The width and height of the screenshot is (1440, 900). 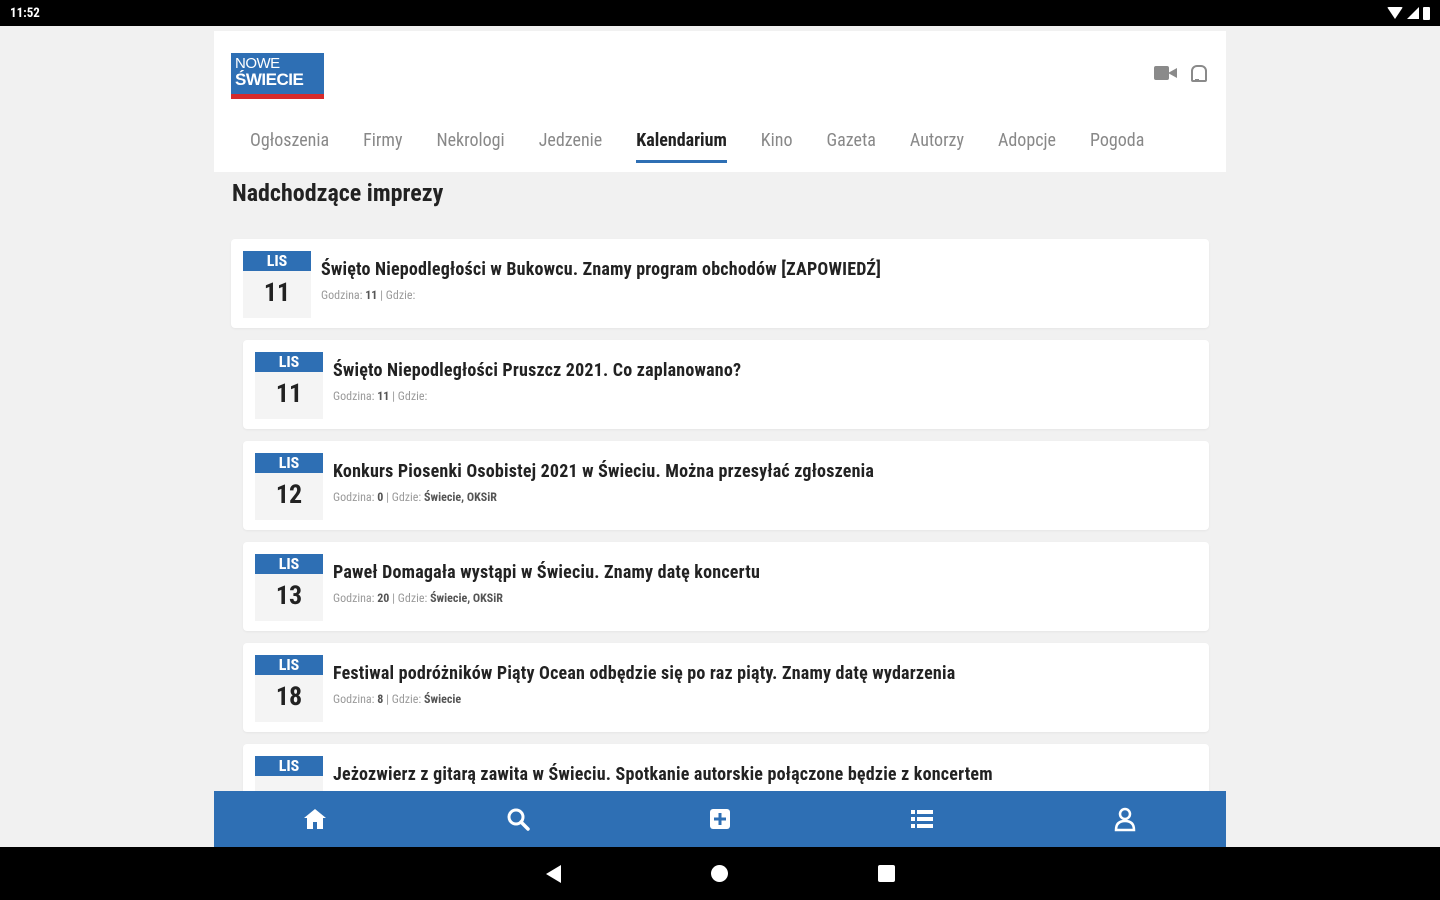 I want to click on bell-icon, so click(x=1197, y=73).